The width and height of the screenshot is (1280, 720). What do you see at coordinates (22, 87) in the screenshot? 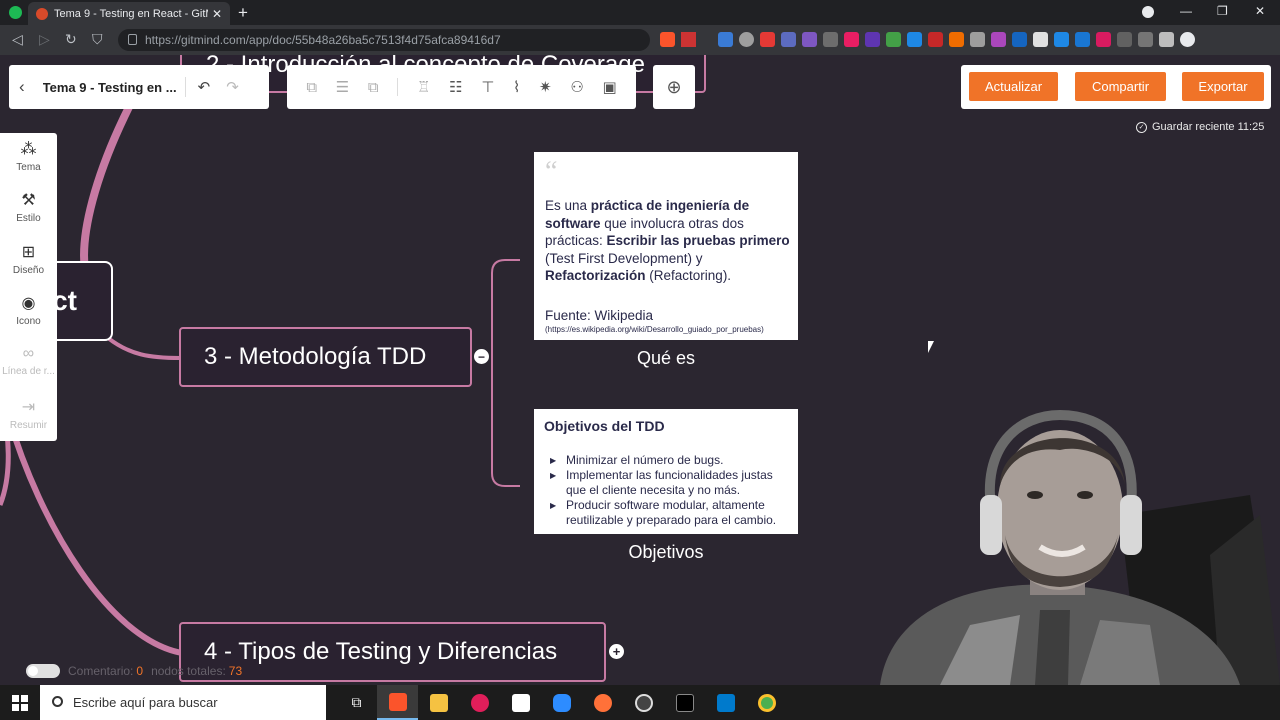
I see `back-arrow-icon: ‹` at bounding box center [22, 87].